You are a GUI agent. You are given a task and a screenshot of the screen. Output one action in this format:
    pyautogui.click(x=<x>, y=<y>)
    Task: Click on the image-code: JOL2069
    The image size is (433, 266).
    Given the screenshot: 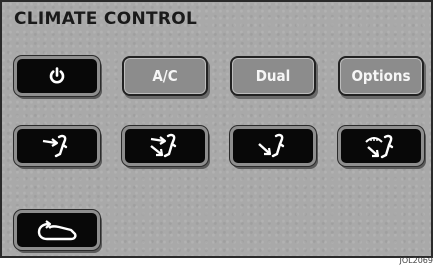 What is the action you would take?
    pyautogui.click(x=416, y=260)
    